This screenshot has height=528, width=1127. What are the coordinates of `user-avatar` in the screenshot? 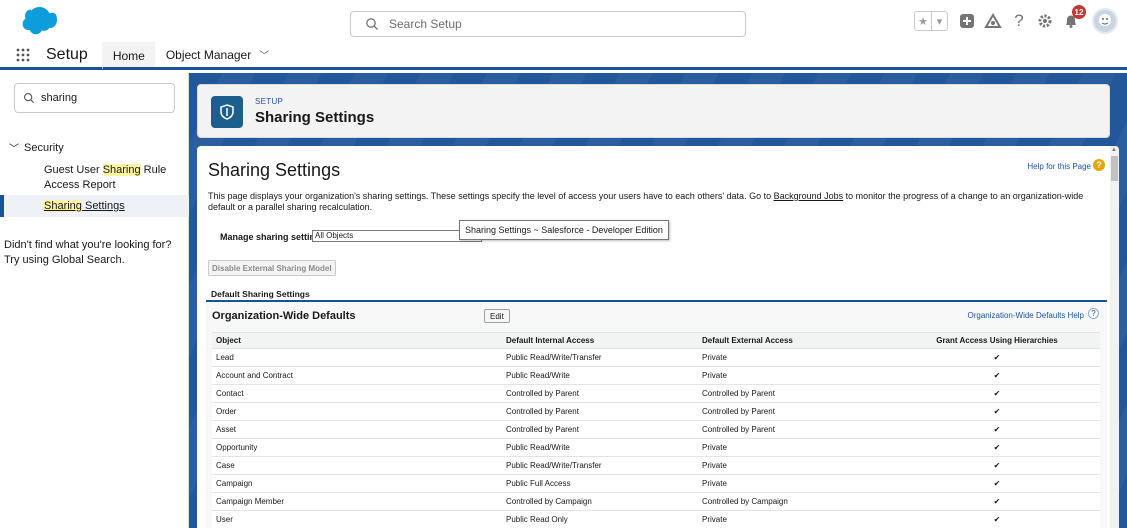 It's located at (1105, 21).